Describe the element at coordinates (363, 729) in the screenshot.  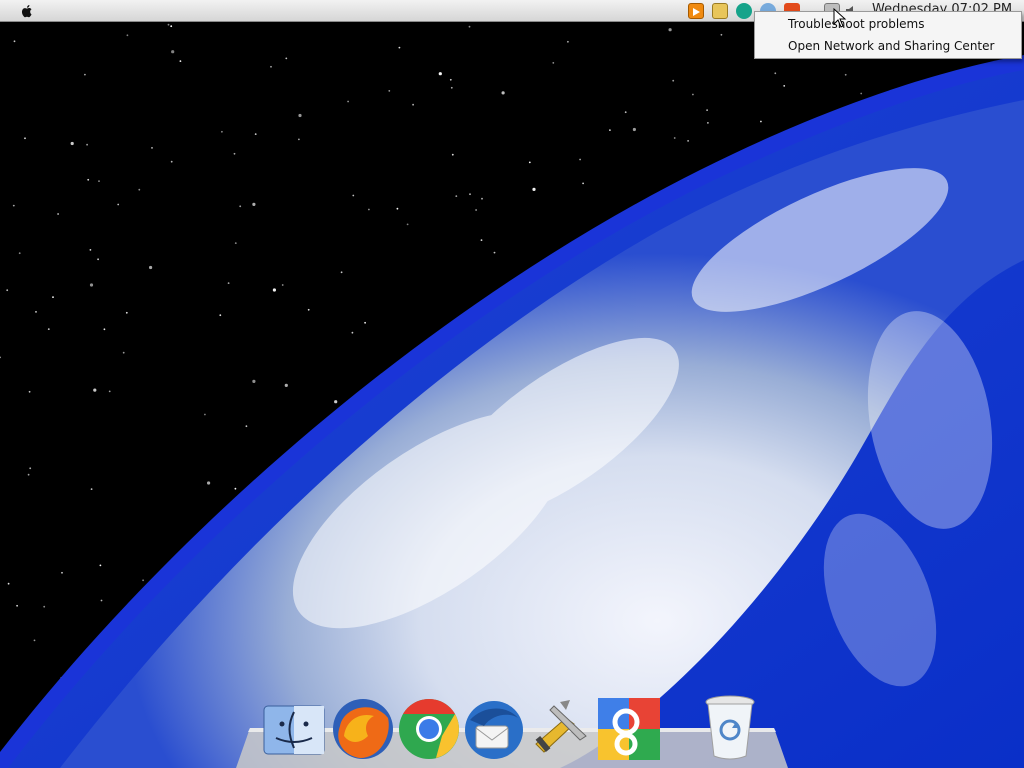
I see `firefox-icon` at that location.